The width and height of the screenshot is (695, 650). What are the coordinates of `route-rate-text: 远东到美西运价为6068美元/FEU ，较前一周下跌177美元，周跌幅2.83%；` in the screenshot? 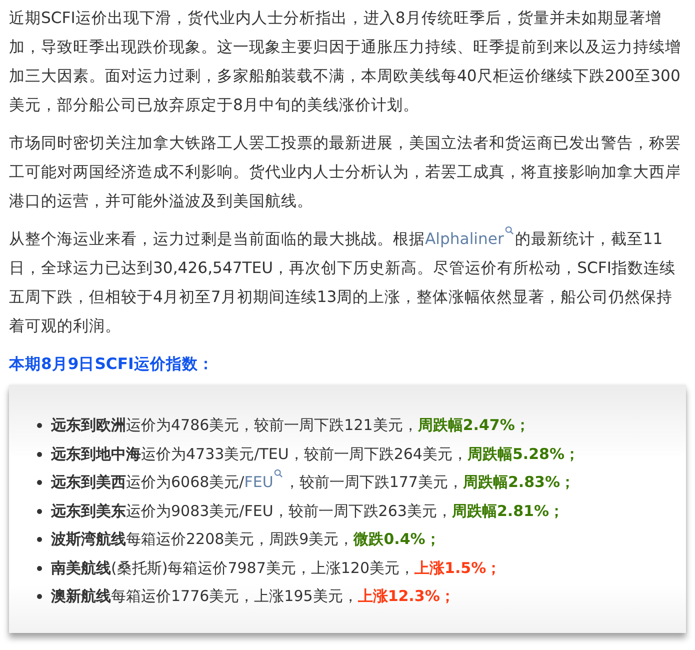 It's located at (313, 482).